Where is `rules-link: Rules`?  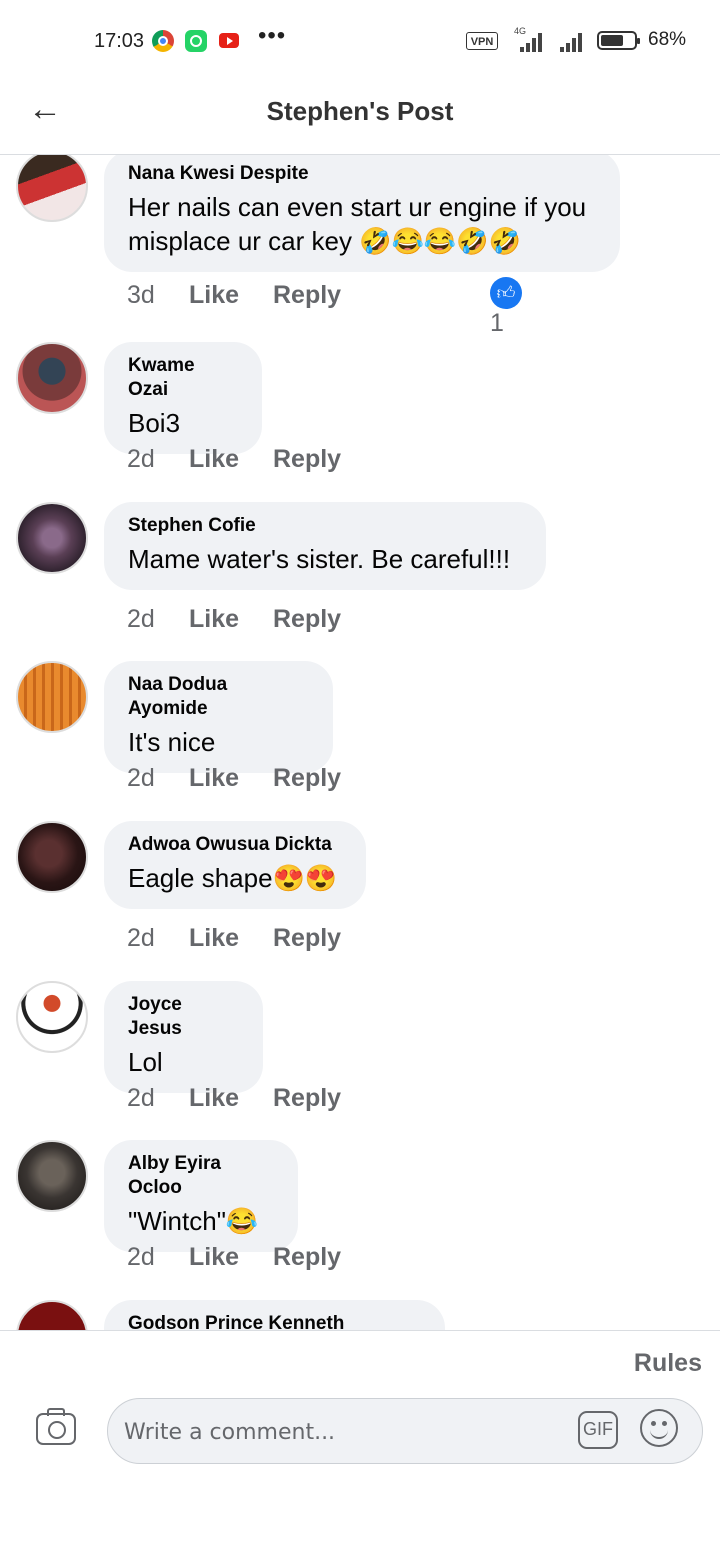
rules-link: Rules is located at coordinates (668, 1363).